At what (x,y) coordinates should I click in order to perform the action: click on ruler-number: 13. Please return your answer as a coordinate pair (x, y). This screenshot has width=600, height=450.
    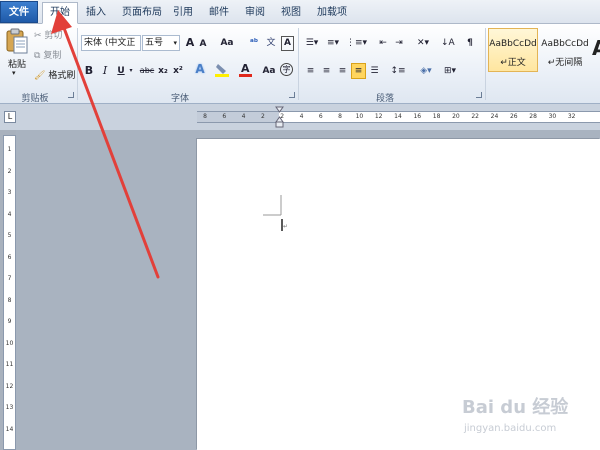
    Looking at the image, I should click on (9, 407).